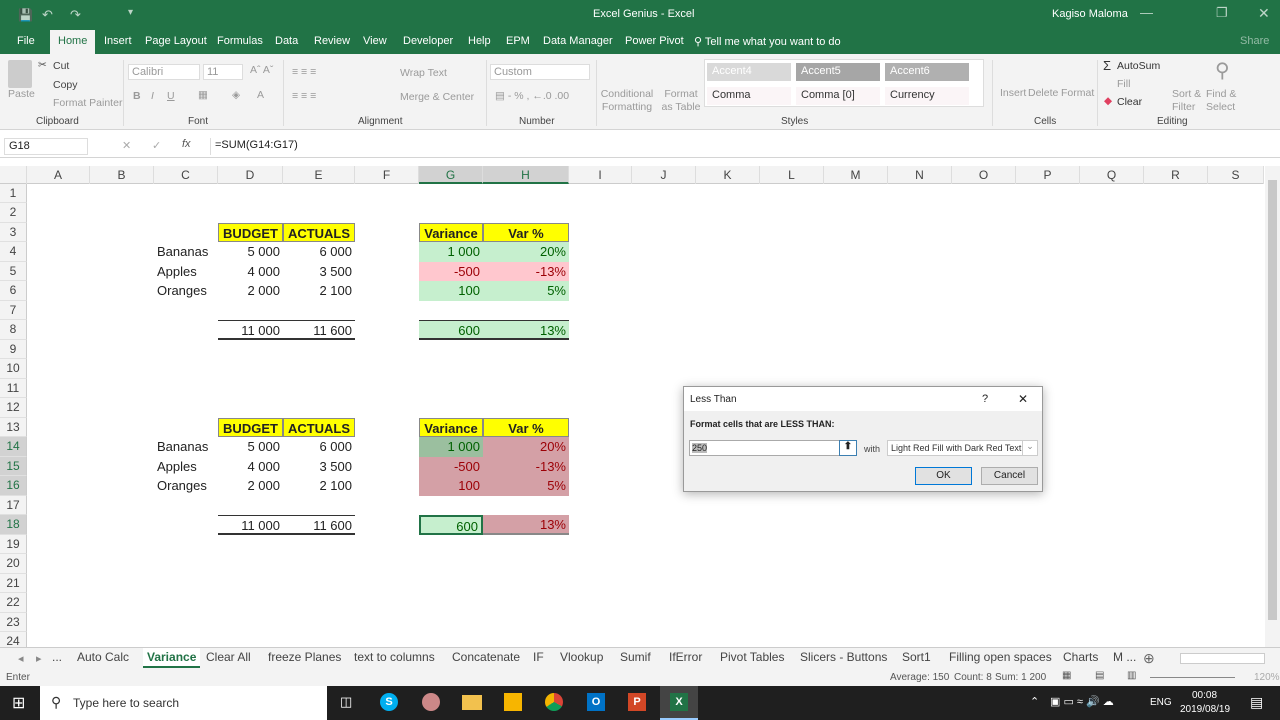 The image size is (1280, 720). What do you see at coordinates (1013, 93) in the screenshot?
I see `insert-cells-button: Insert` at bounding box center [1013, 93].